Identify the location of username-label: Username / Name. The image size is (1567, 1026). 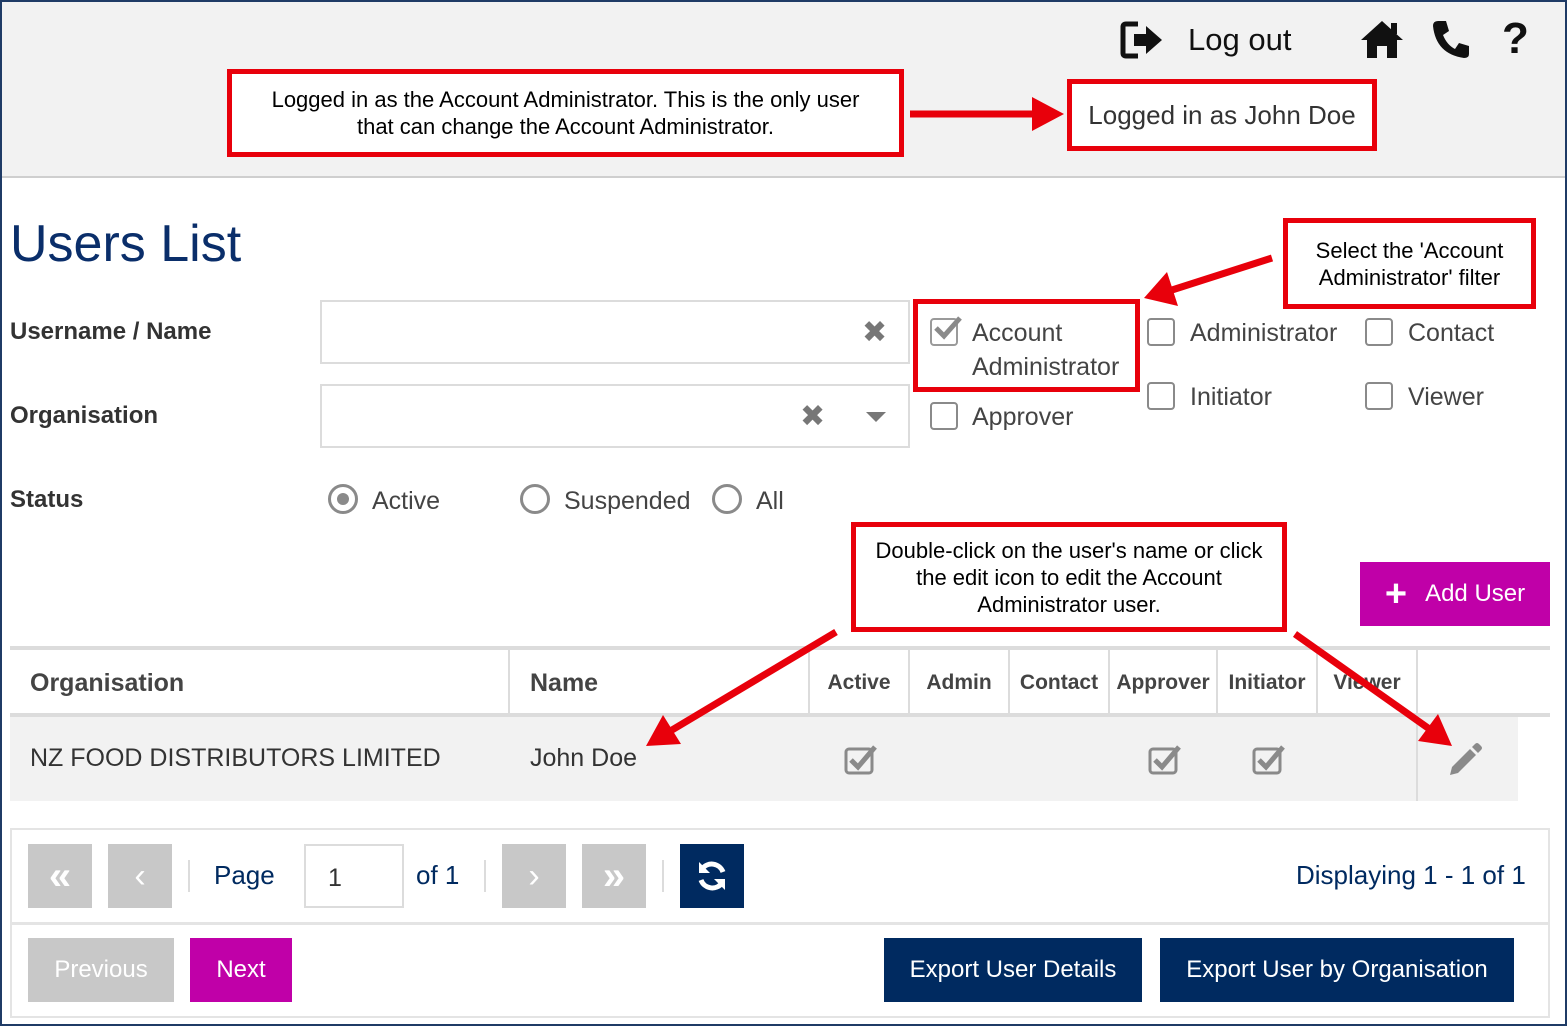
(111, 331).